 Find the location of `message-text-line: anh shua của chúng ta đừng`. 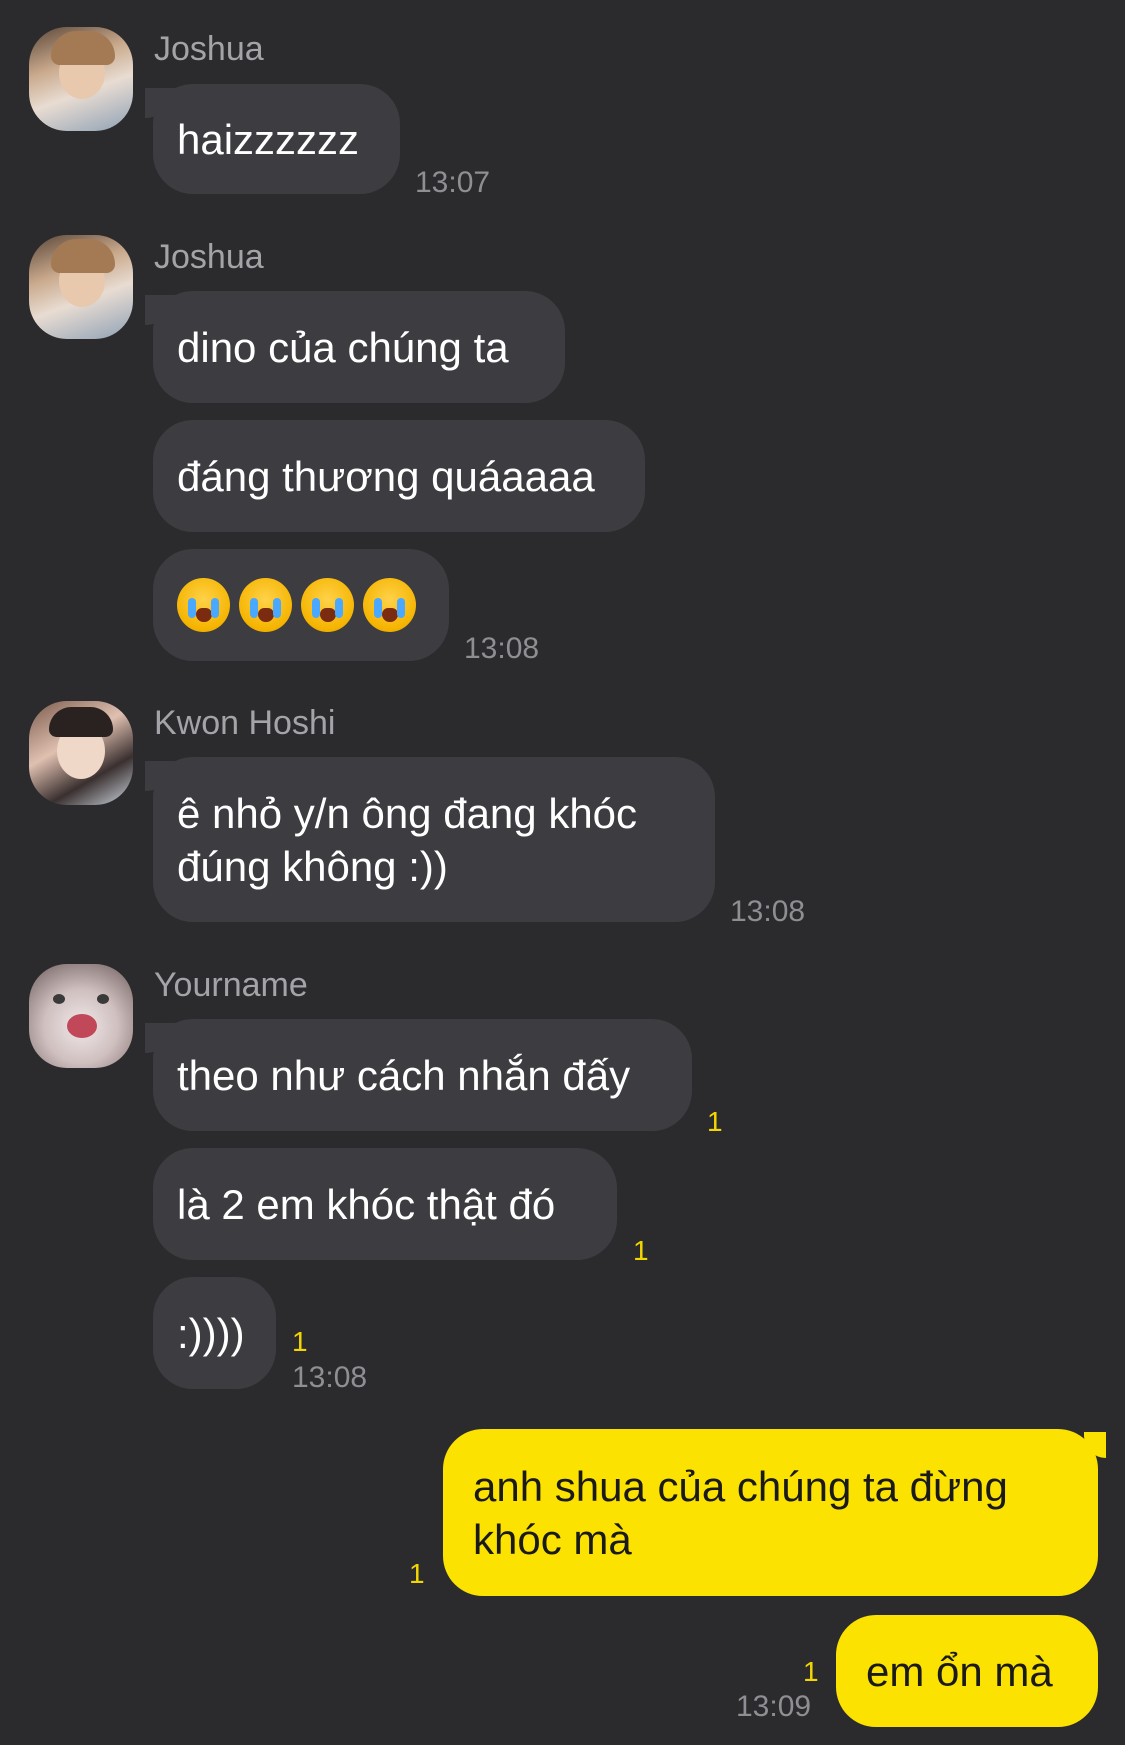

message-text-line: anh shua của chúng ta đừng is located at coordinates (740, 1486).